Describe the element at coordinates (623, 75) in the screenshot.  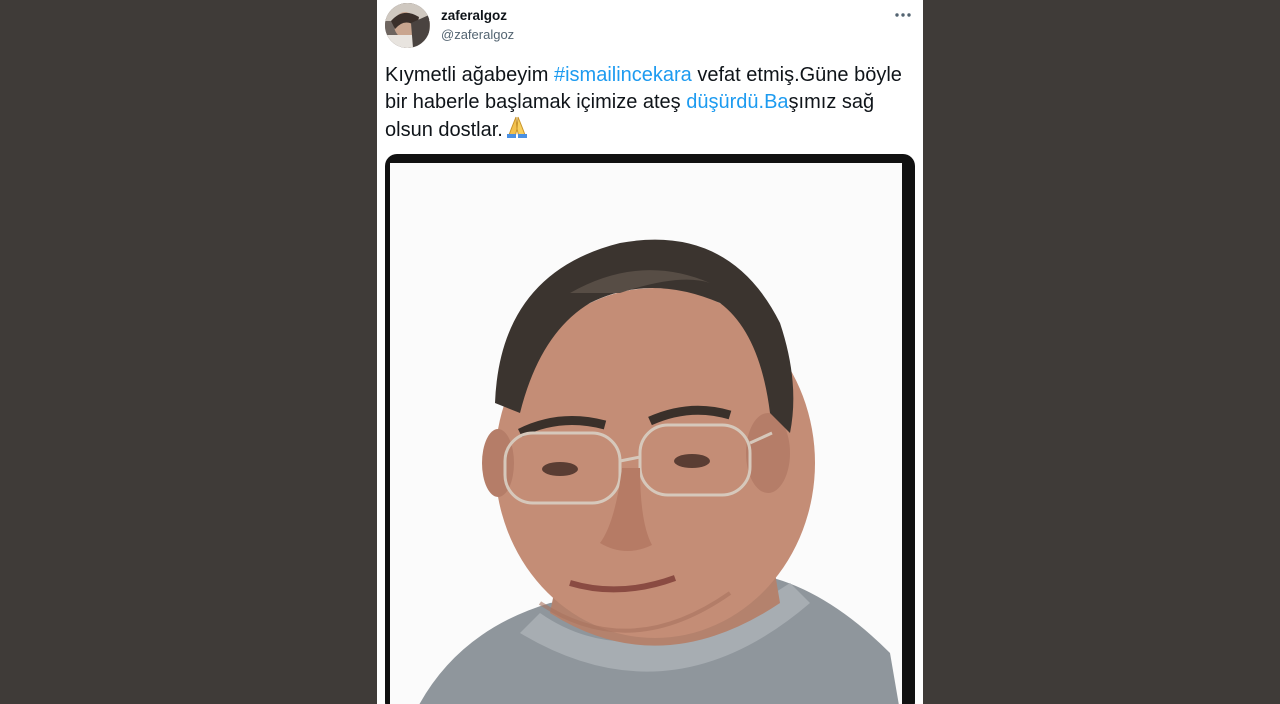
I see `hashtag-link: #ismailincekara` at that location.